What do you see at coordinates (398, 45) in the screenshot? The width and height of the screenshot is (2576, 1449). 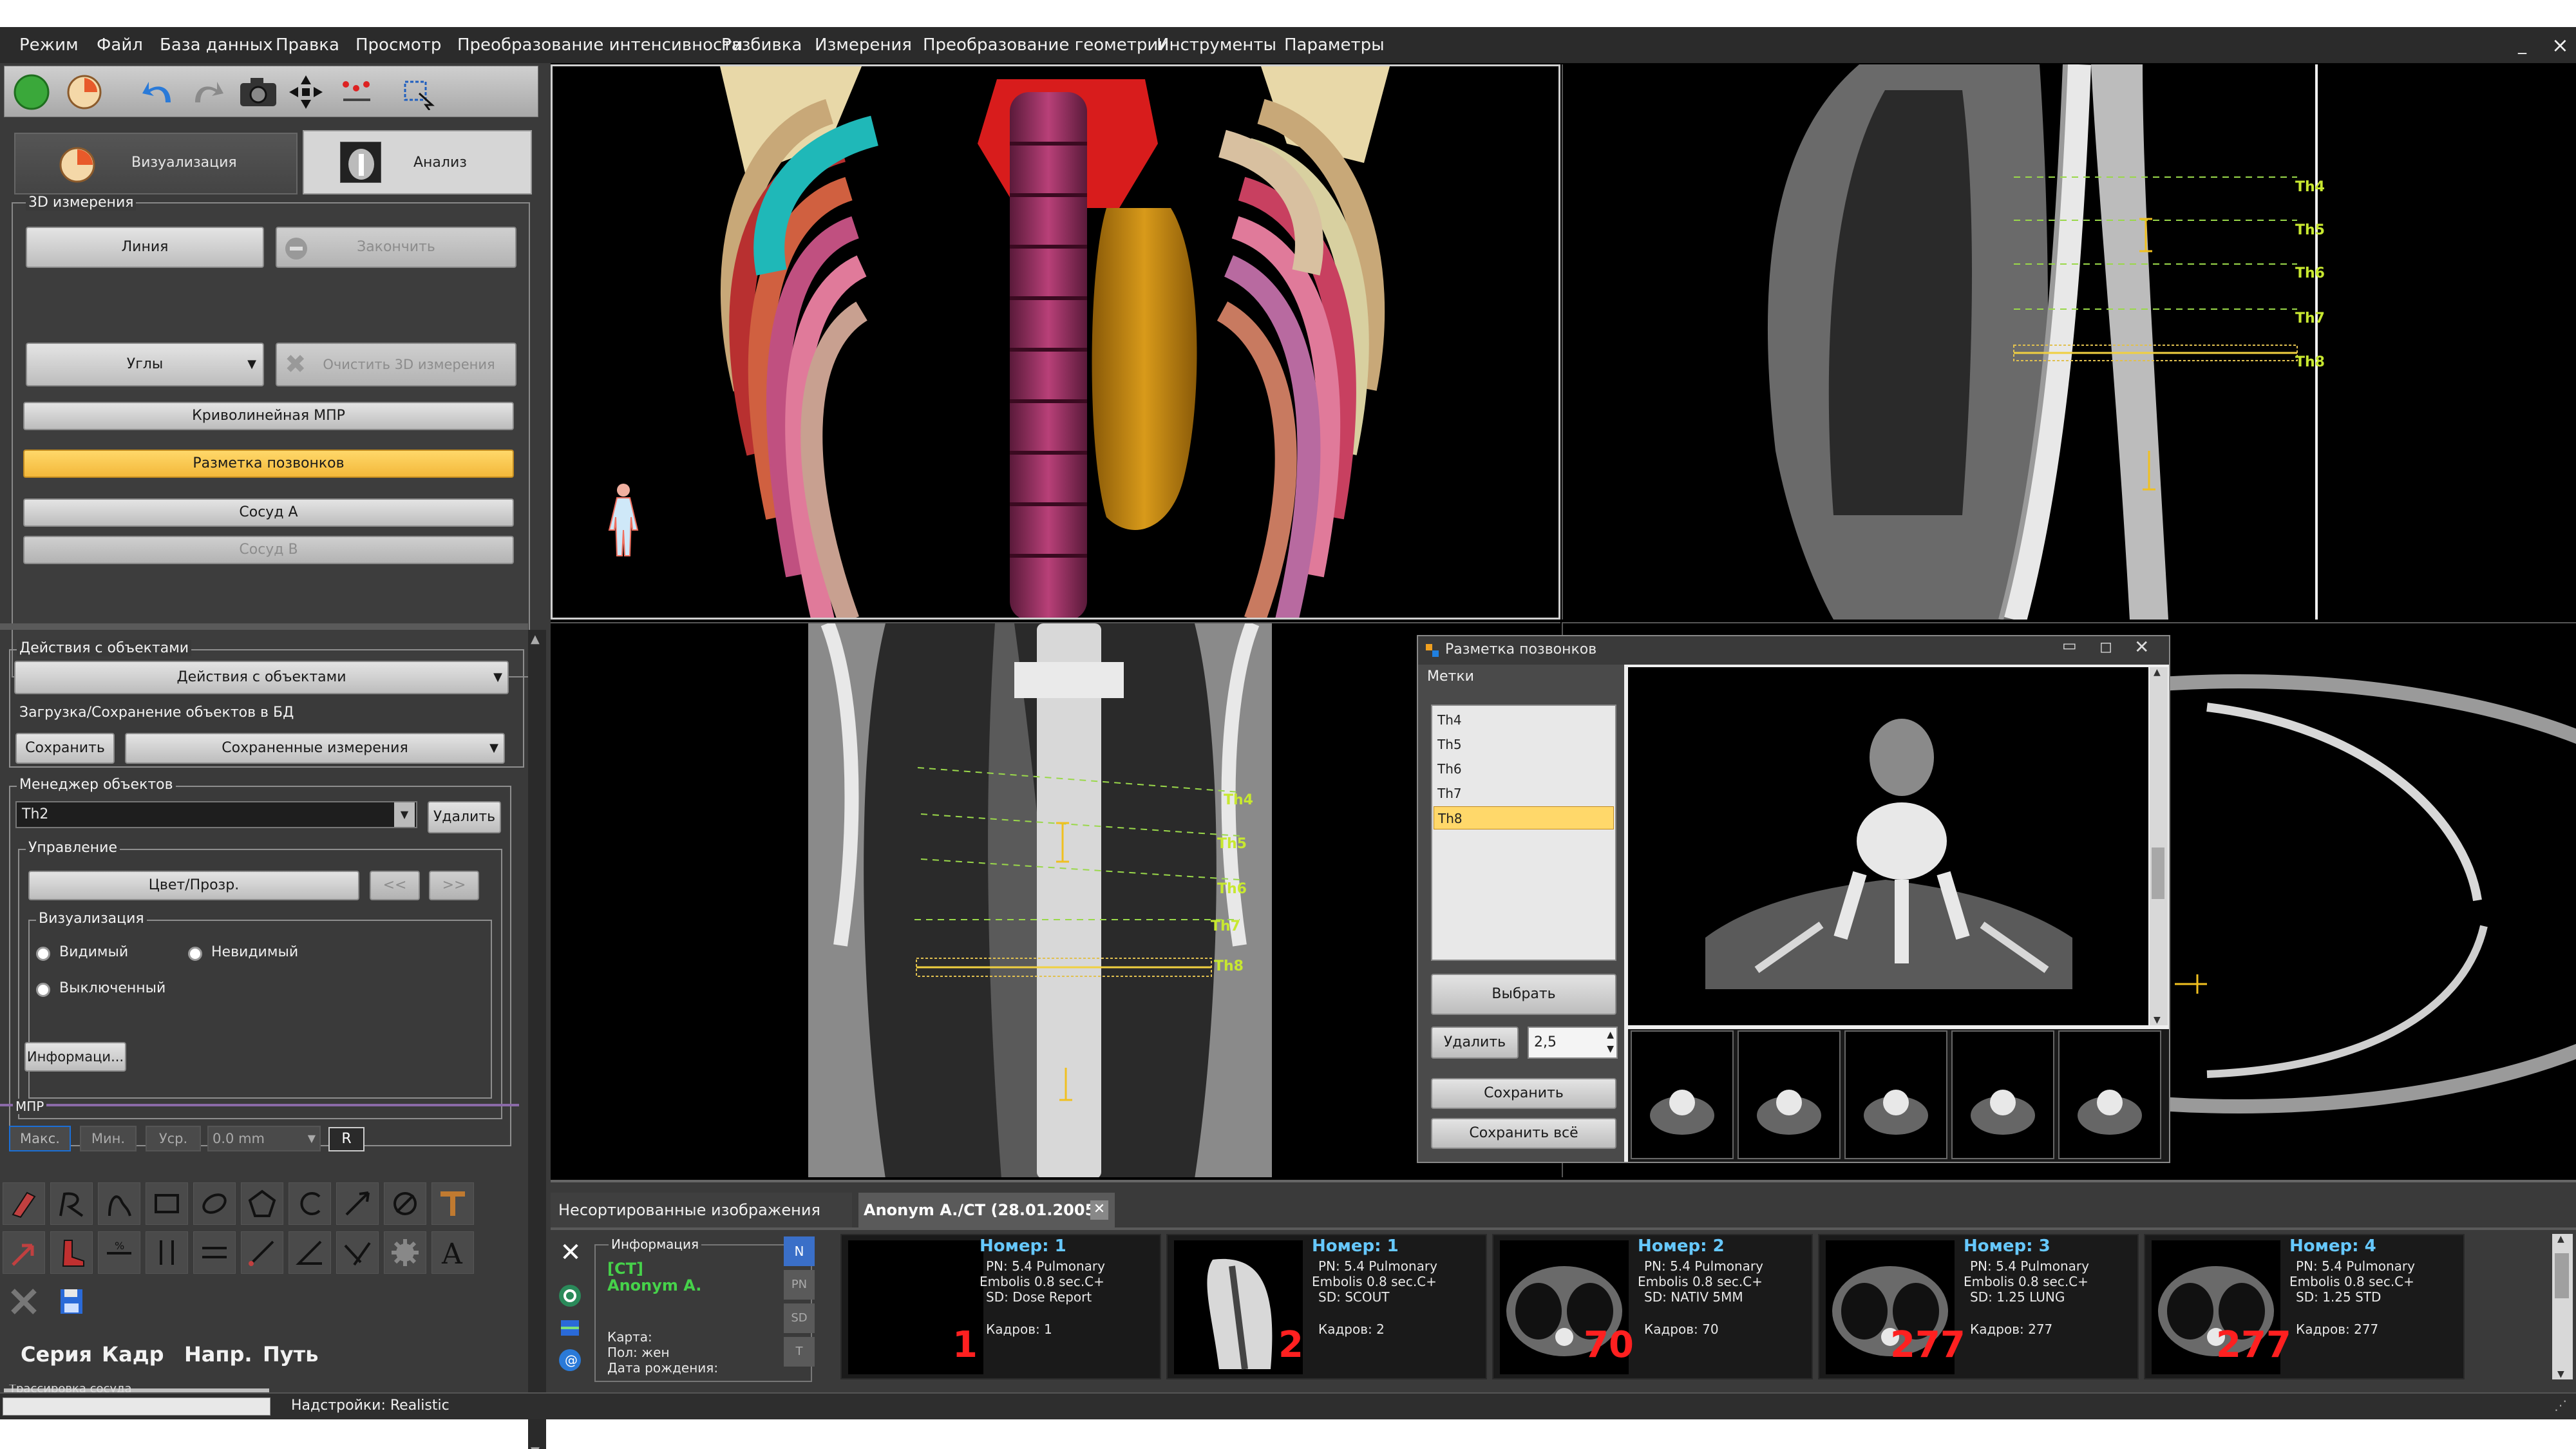 I see `menu-view: Просмотр` at bounding box center [398, 45].